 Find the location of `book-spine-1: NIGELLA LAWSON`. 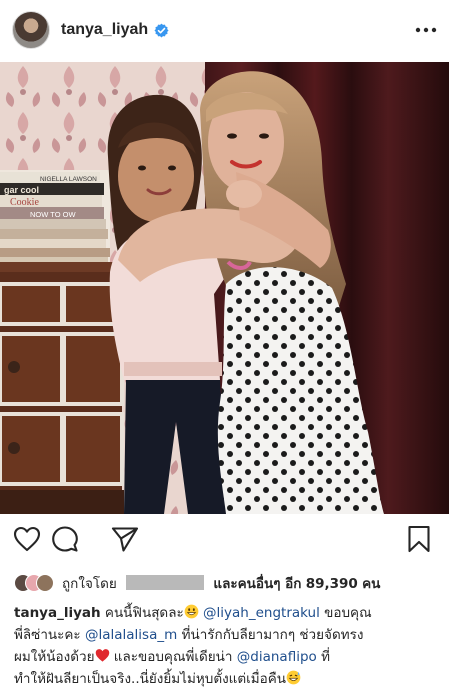

book-spine-1: NIGELLA LAWSON is located at coordinates (68, 179).